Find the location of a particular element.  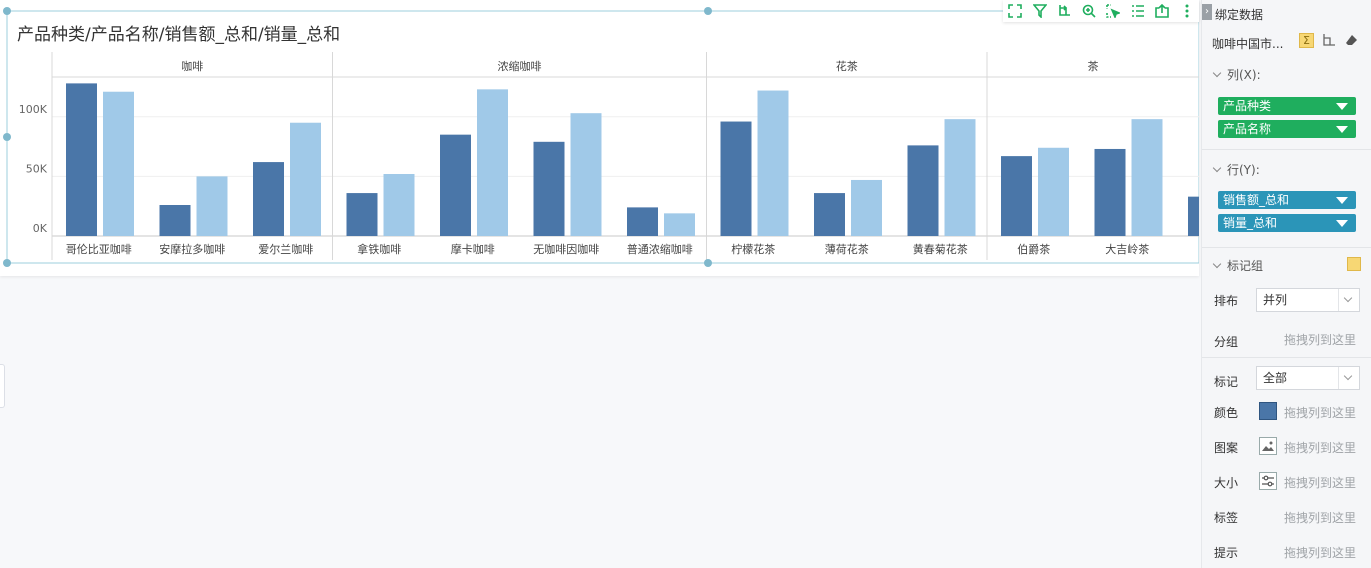

drill-icon is located at coordinates (1064, 11).